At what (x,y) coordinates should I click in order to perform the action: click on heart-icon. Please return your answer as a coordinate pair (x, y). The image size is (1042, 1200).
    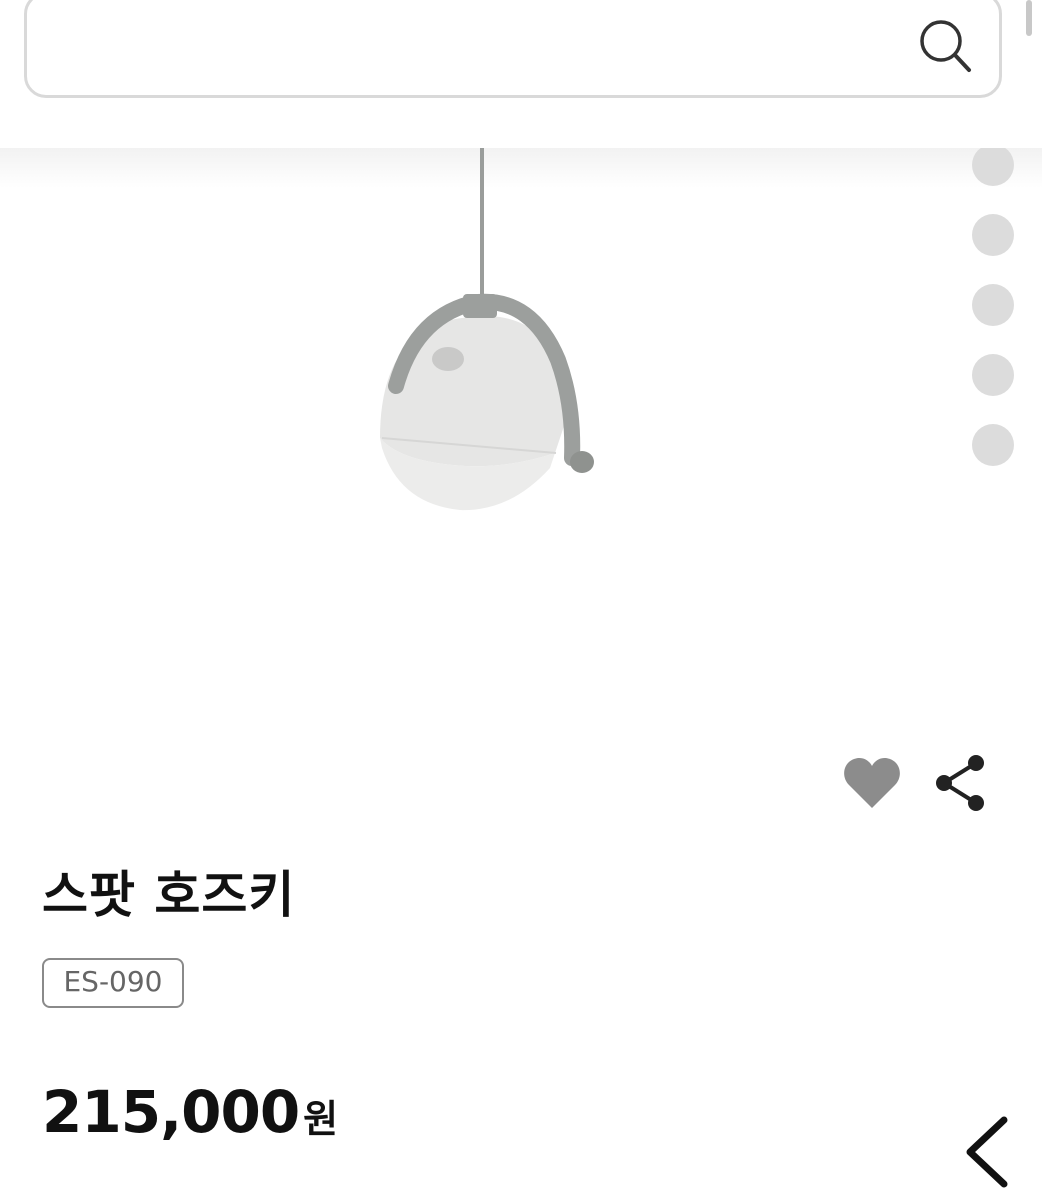
    Looking at the image, I should click on (872, 783).